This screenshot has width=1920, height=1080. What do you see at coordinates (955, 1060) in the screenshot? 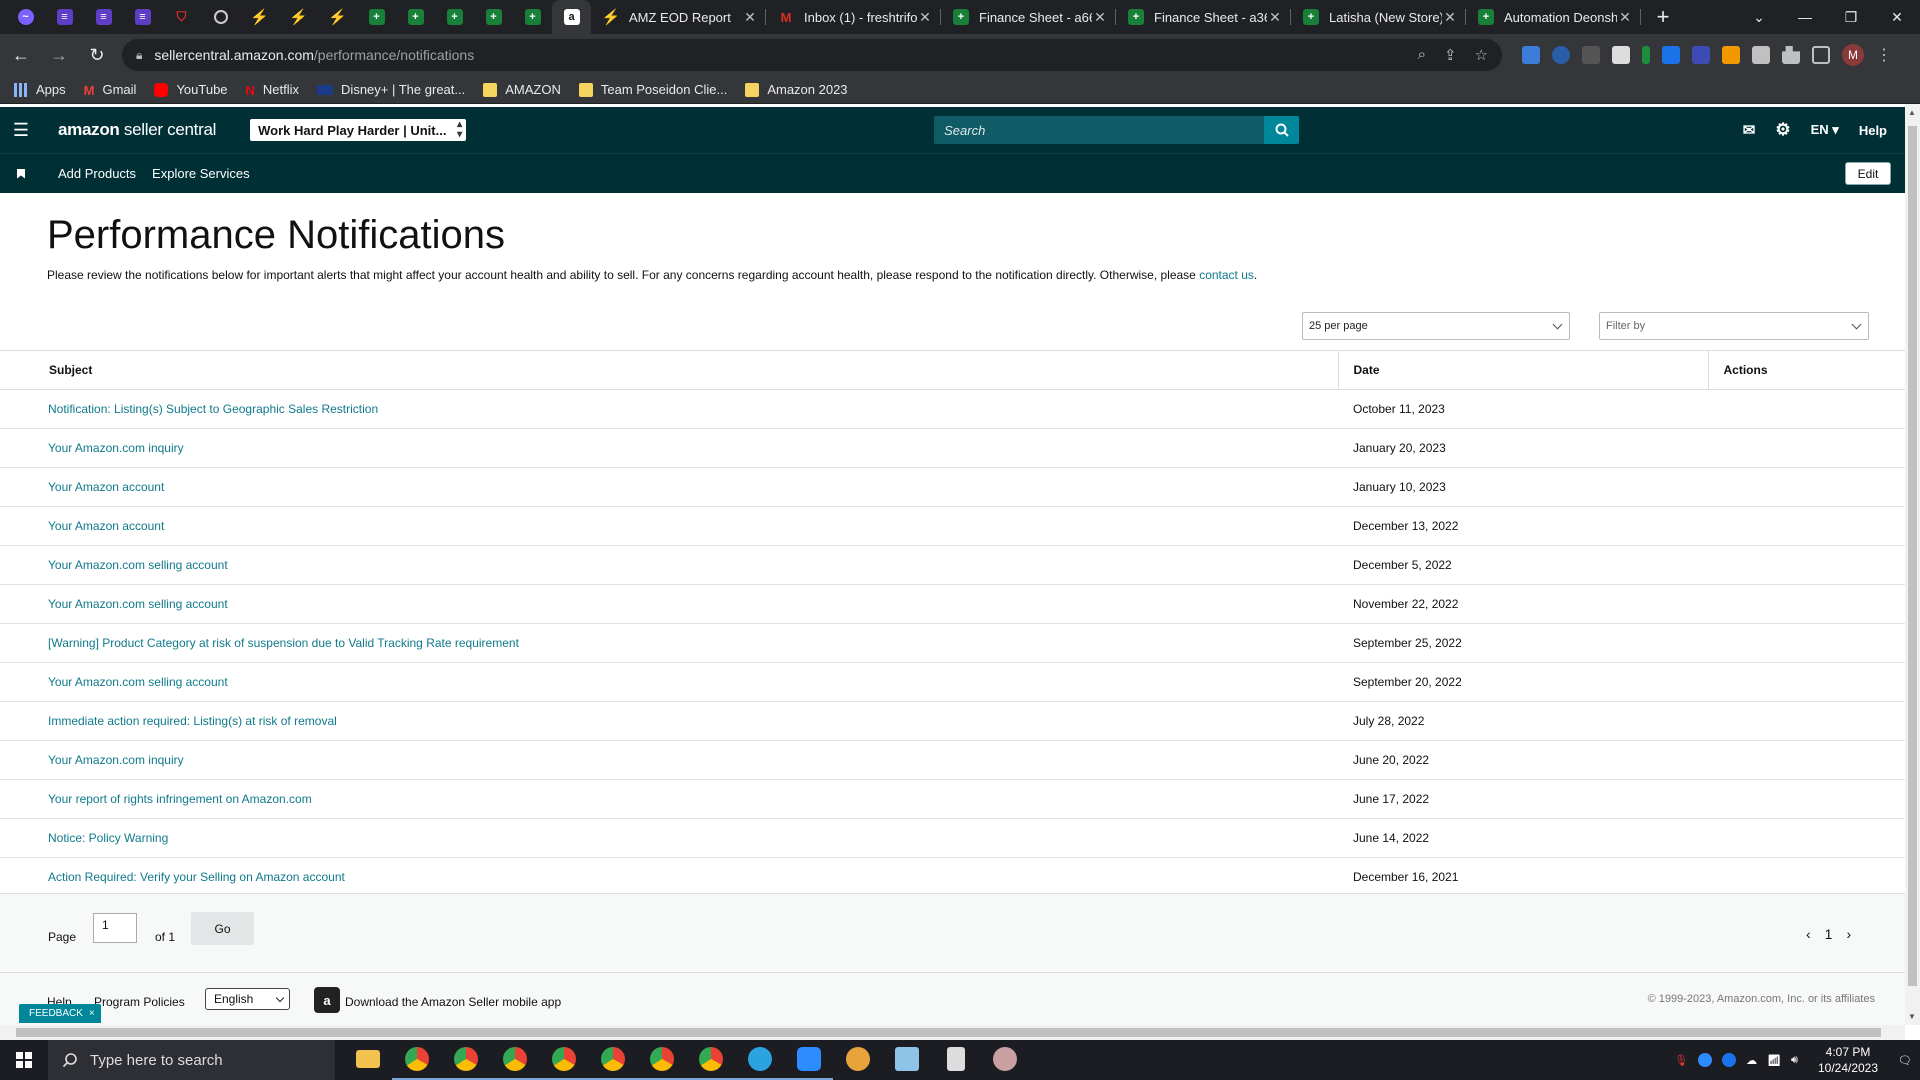
I see `calculator-icon` at bounding box center [955, 1060].